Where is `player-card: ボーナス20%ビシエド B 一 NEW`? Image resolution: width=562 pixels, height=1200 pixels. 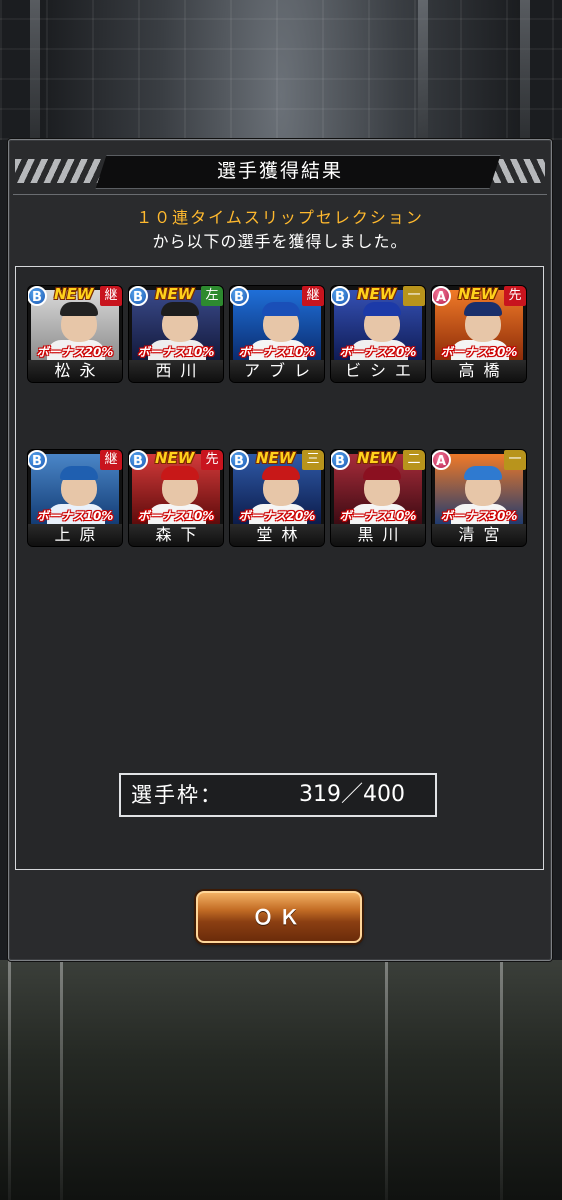 player-card: ボーナス20%ビシエド B 一 NEW is located at coordinates (378, 334).